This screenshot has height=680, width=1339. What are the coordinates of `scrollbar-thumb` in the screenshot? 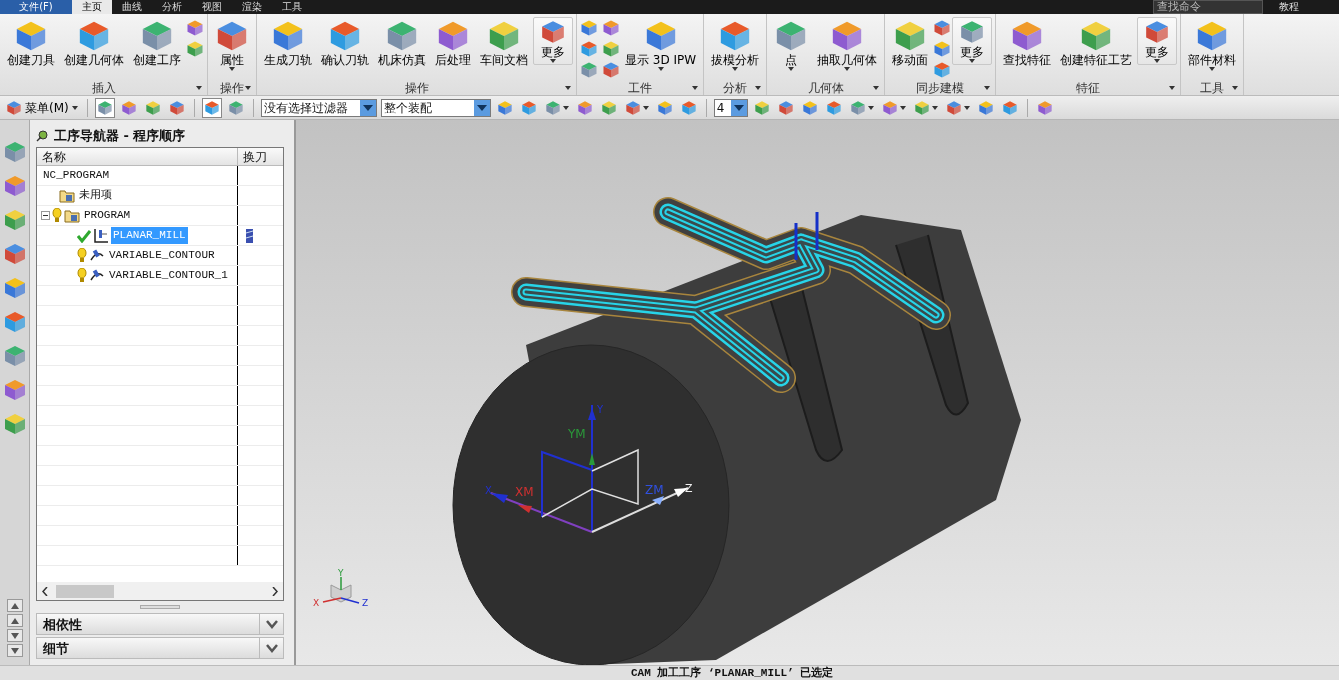 It's located at (85, 591).